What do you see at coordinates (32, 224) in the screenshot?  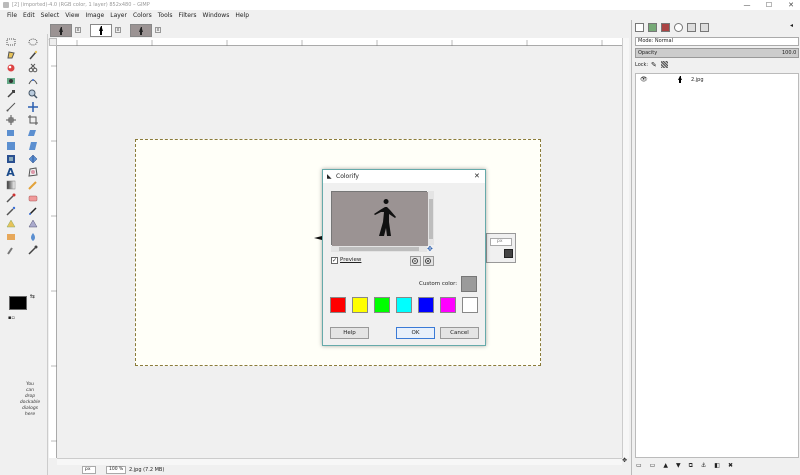 I see `heal-tool-icon` at bounding box center [32, 224].